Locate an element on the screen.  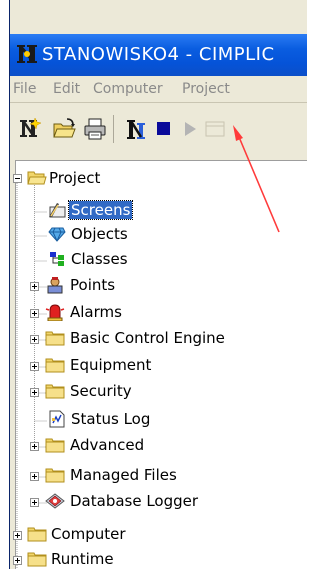
annotation-arrow is located at coordinates (256, 179).